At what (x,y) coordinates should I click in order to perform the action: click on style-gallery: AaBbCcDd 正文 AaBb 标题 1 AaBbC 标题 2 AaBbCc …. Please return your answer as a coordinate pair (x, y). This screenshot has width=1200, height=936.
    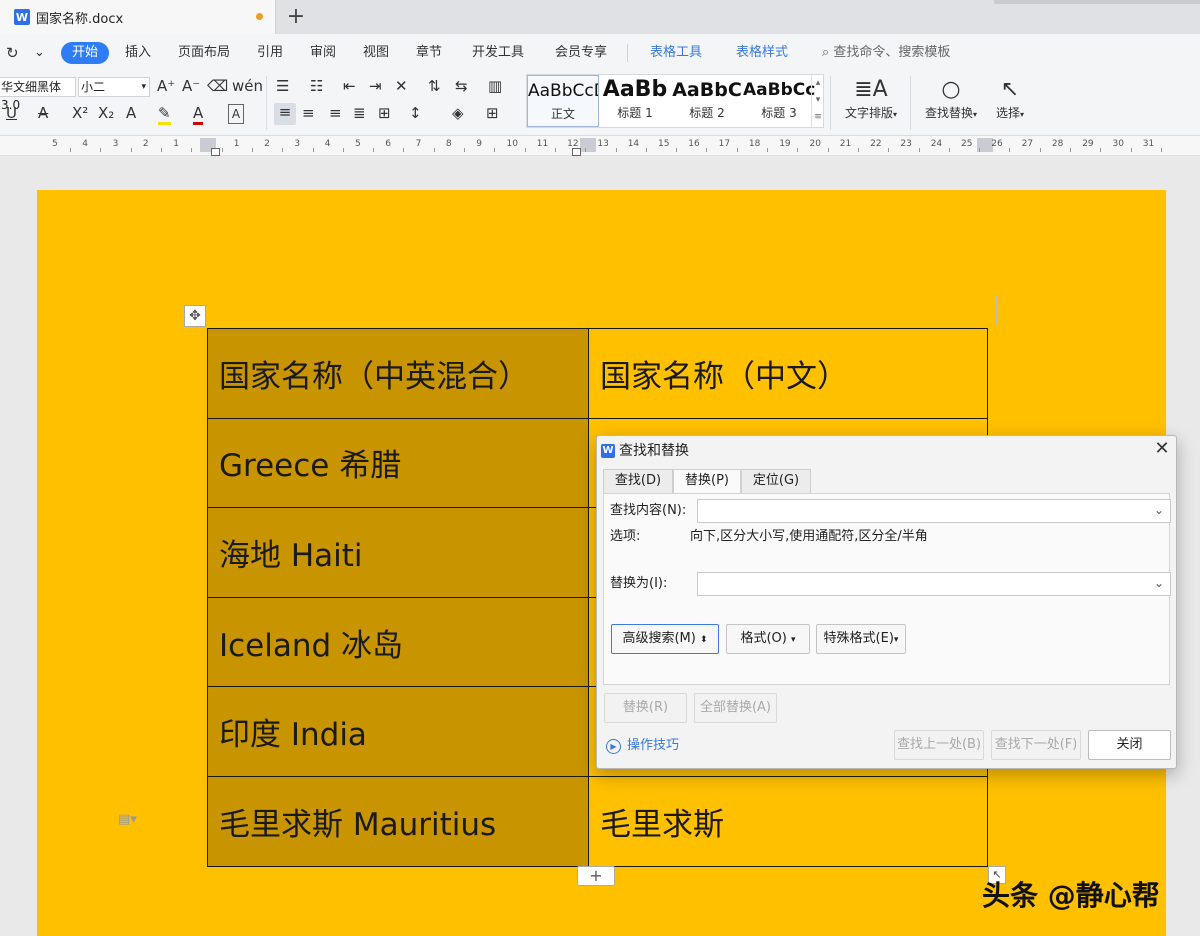
    Looking at the image, I should click on (675, 101).